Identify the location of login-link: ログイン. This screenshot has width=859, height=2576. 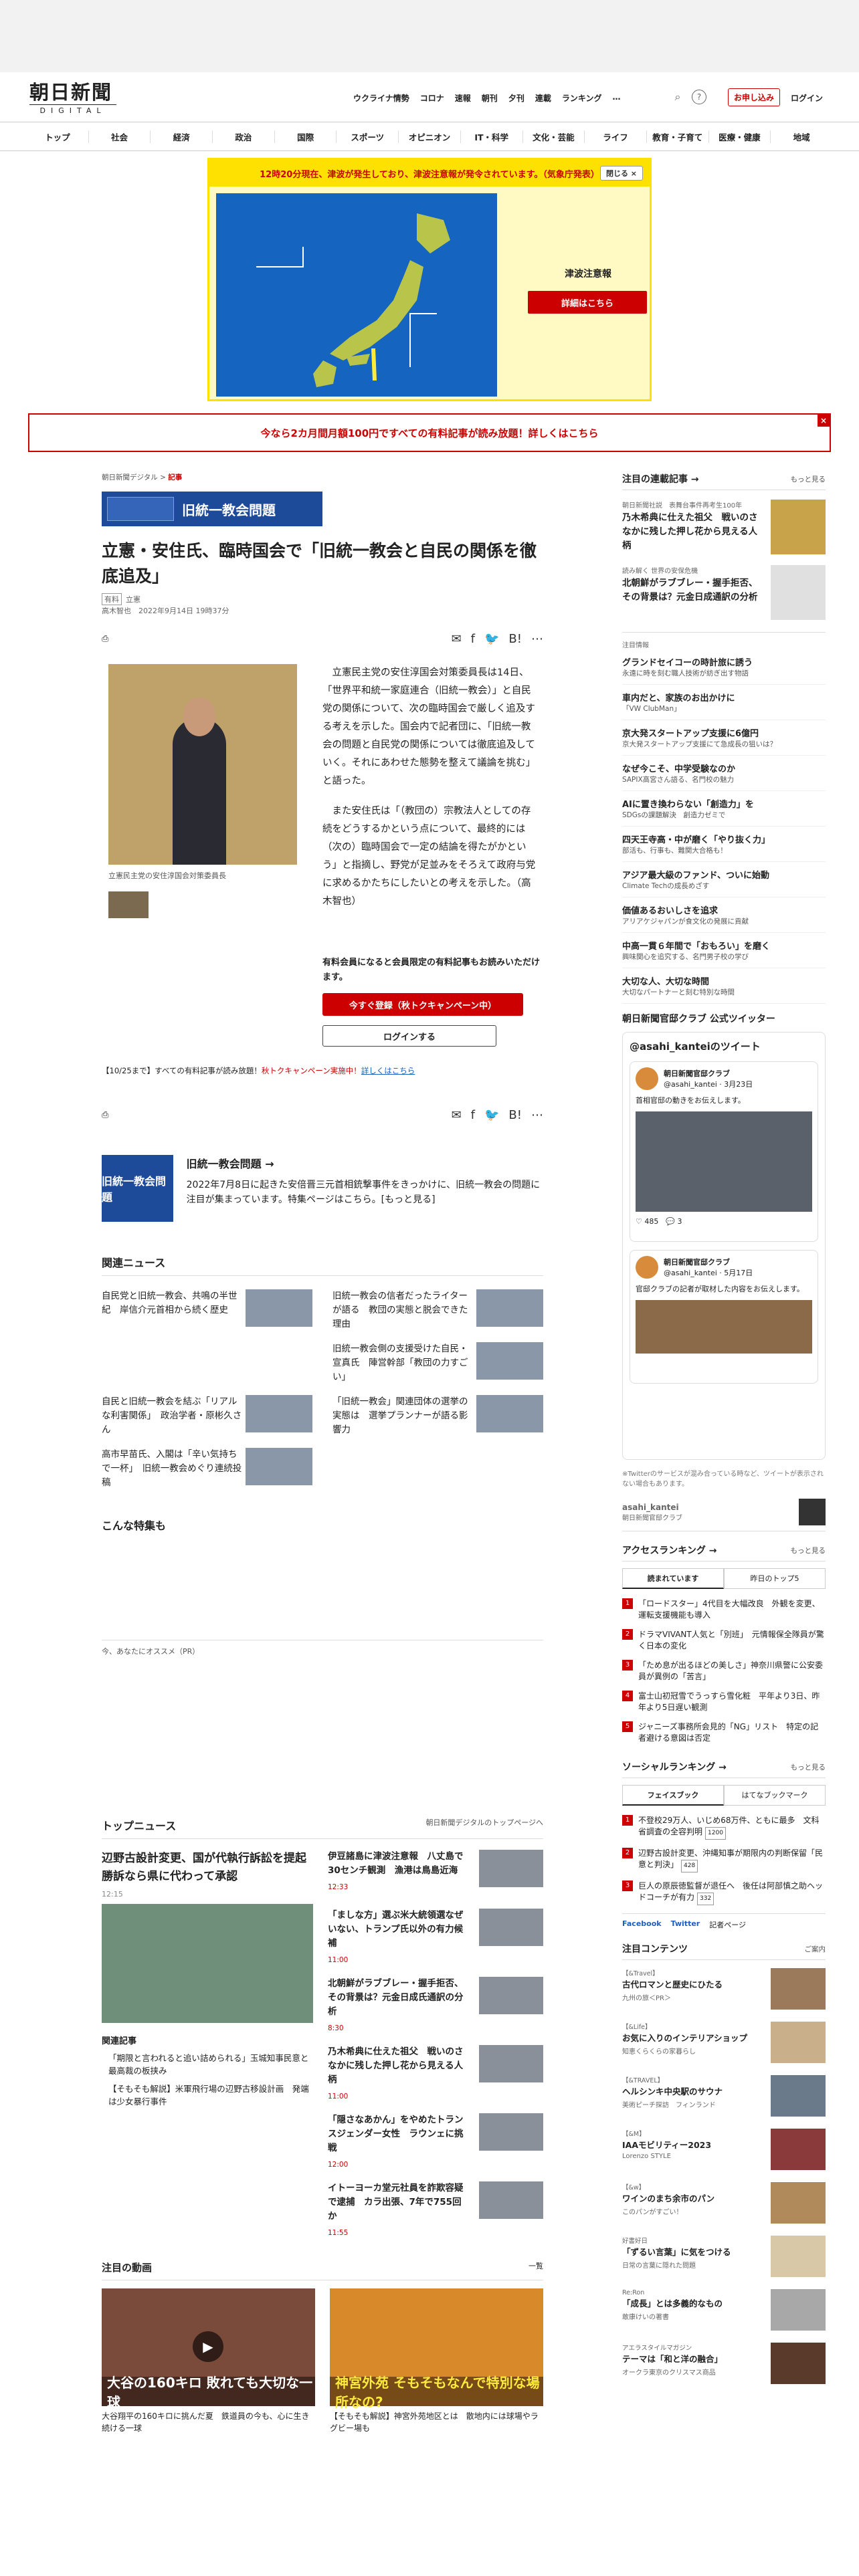
(807, 98).